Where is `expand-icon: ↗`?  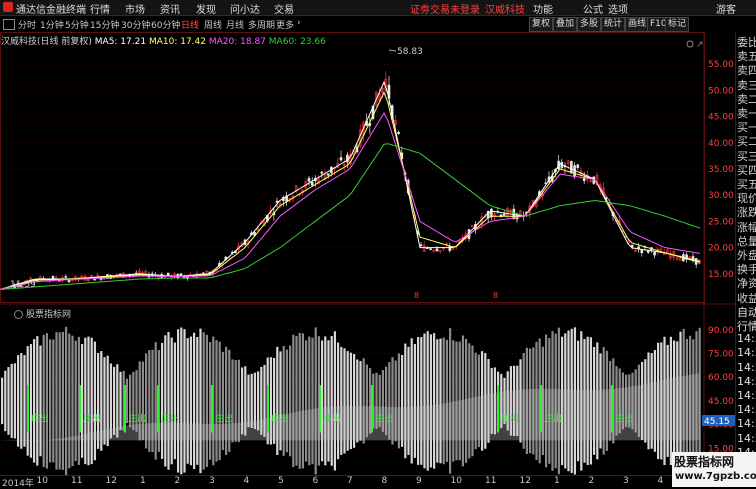
expand-icon: ↗ is located at coordinates (700, 45).